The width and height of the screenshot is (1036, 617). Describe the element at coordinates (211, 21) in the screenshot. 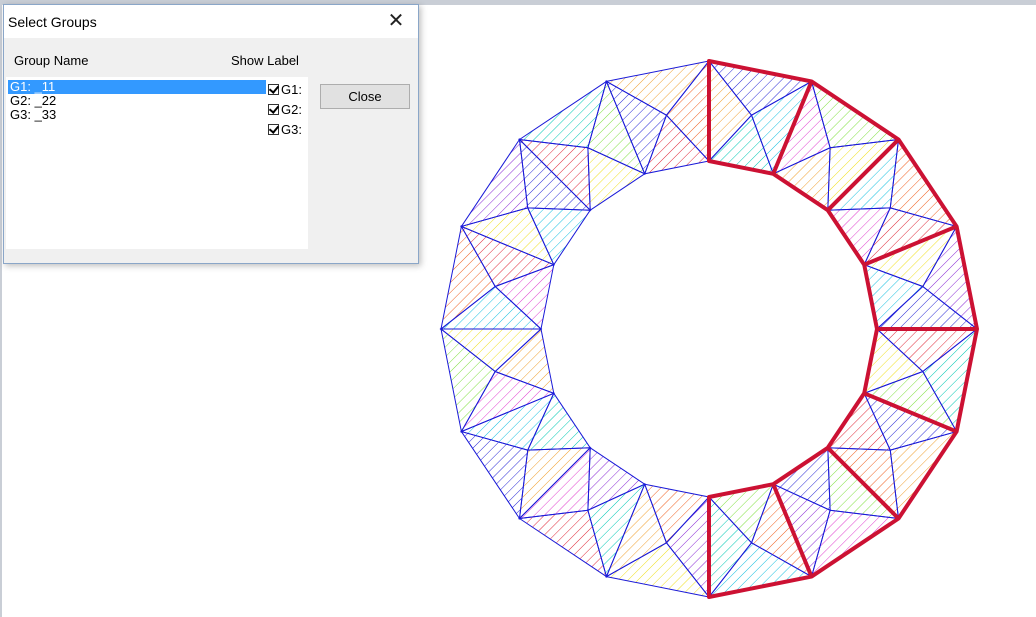

I see `dialog-titlebar: Select Groups ✕` at that location.